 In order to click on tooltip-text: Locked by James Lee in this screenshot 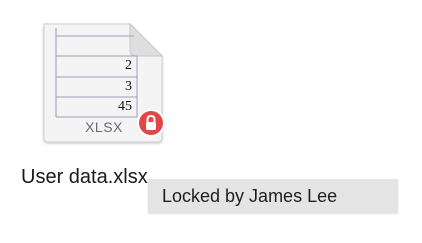, I will do `click(250, 196)`.